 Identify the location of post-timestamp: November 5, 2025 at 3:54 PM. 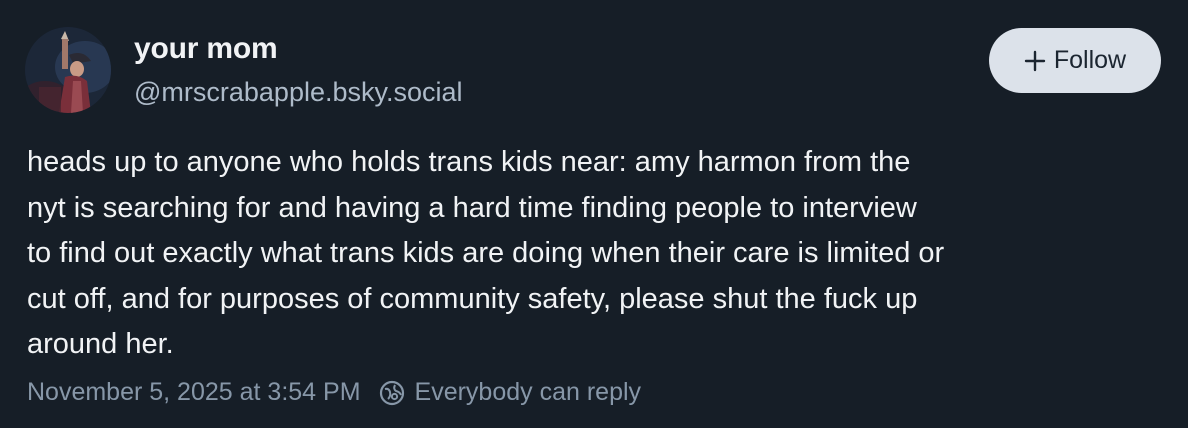
(194, 392).